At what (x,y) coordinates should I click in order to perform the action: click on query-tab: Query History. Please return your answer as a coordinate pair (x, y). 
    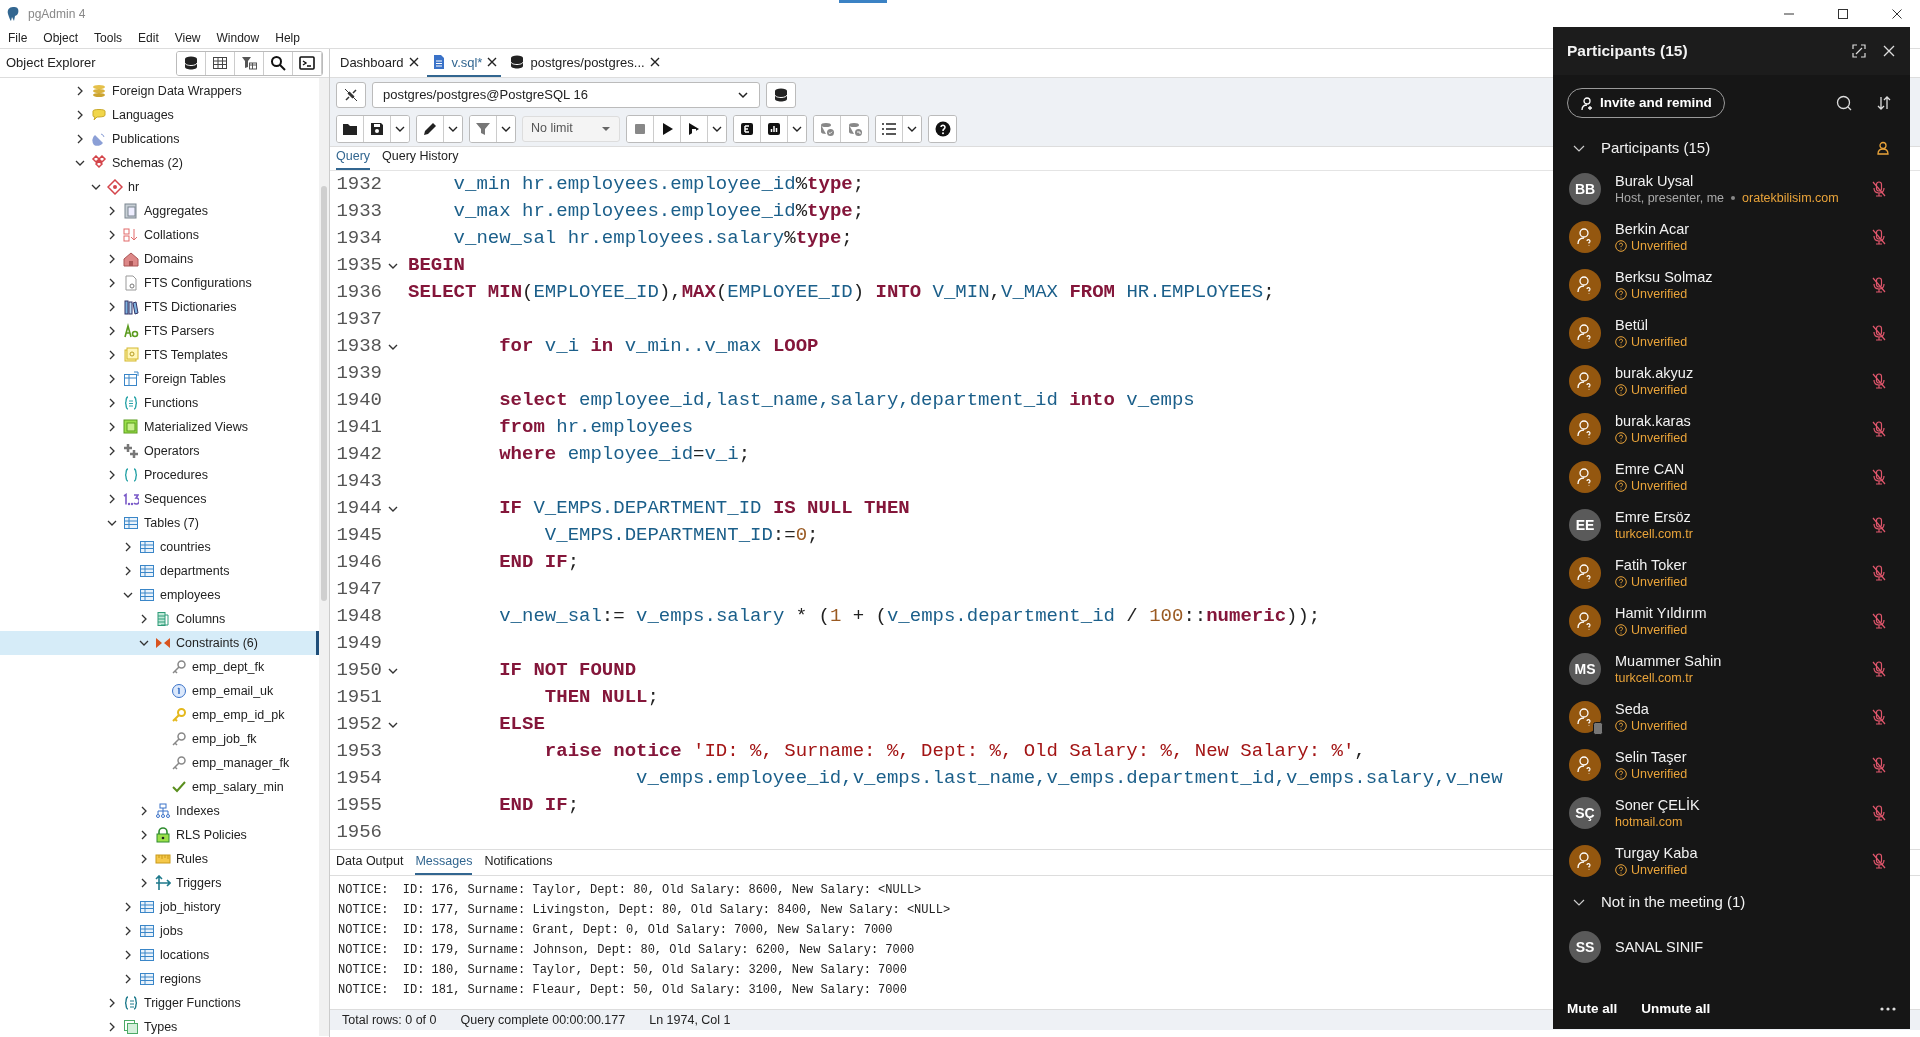
    Looking at the image, I should click on (420, 157).